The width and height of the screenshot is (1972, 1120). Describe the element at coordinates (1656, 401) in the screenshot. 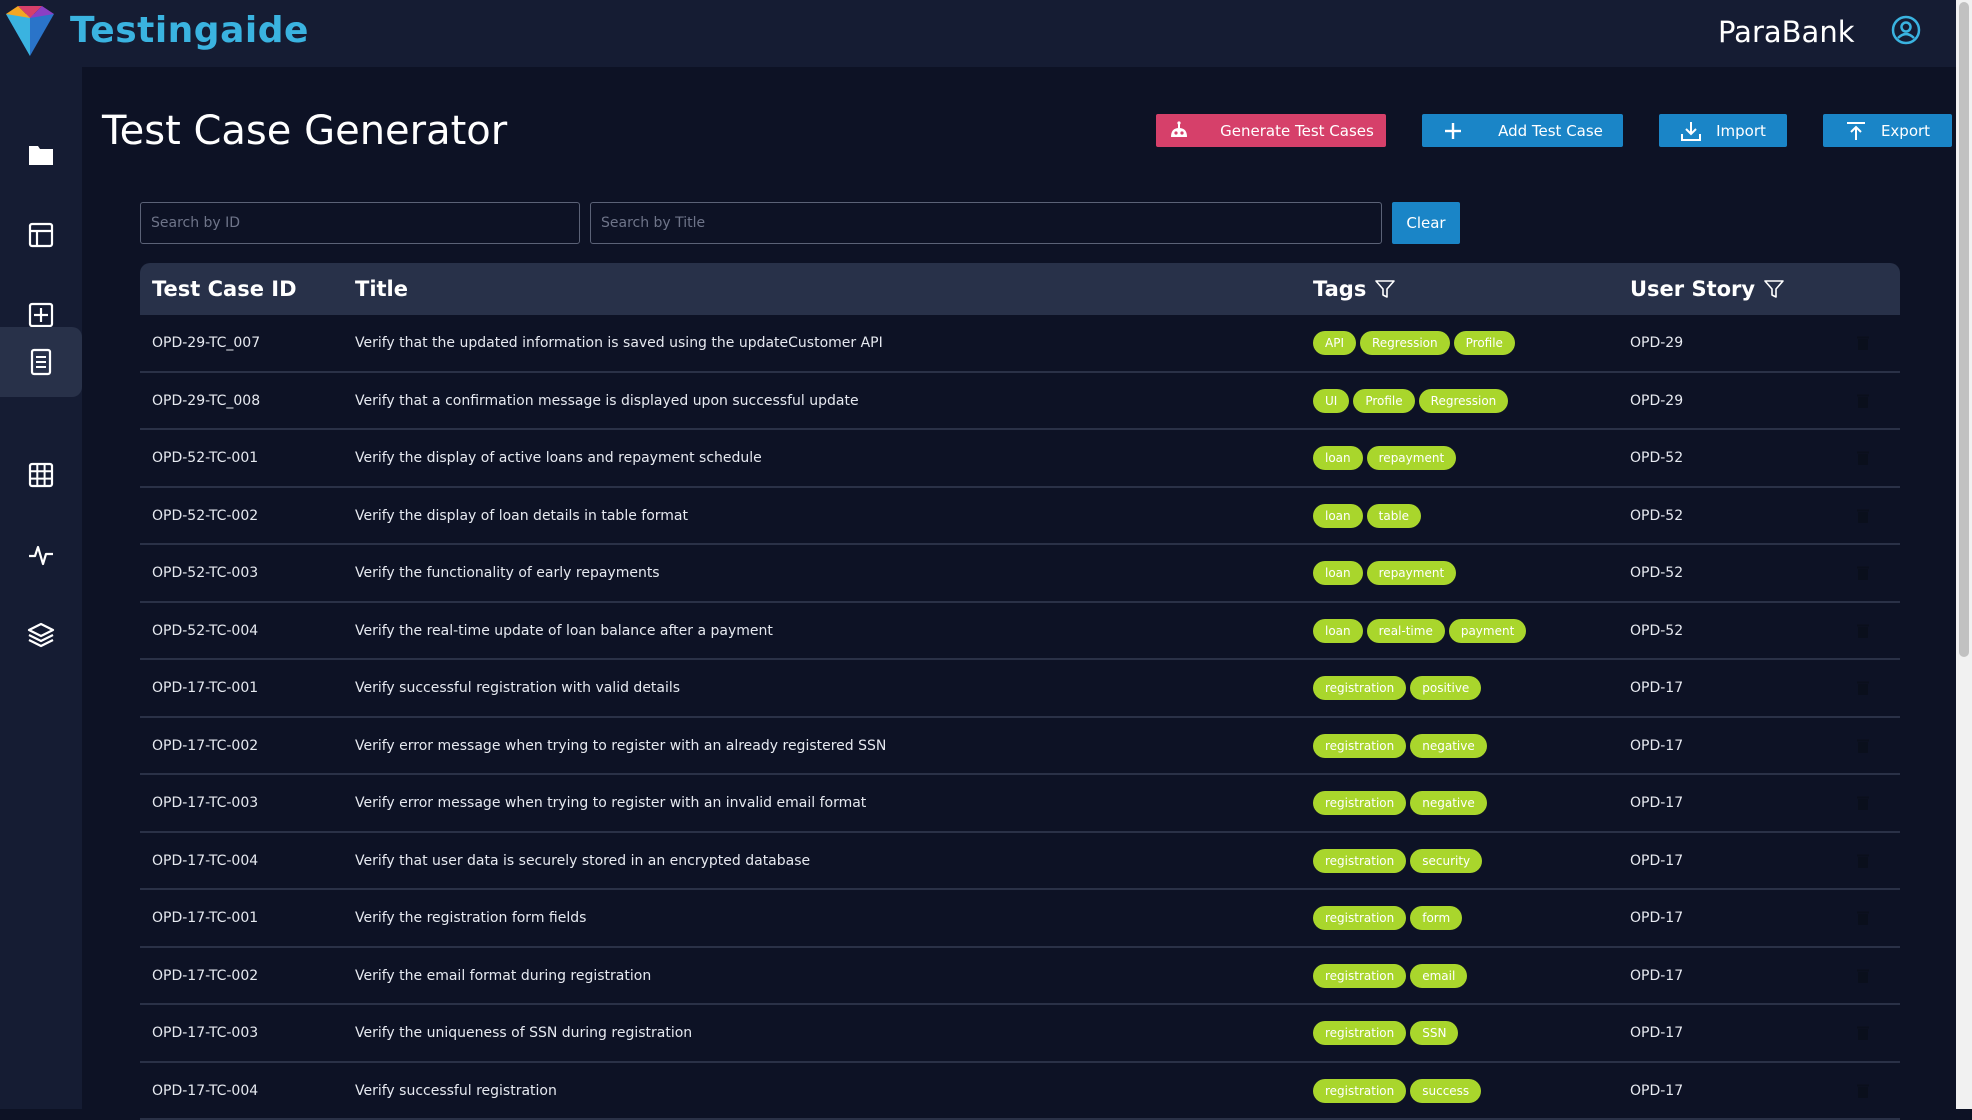

I see `user-story-cell: OPD-29` at that location.